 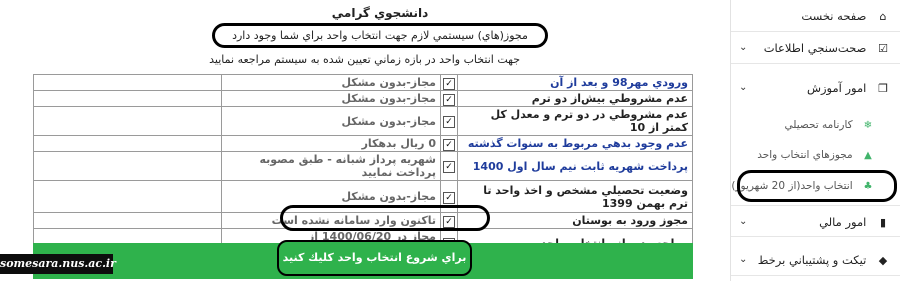 What do you see at coordinates (380, 13) in the screenshot?
I see `greeting-title: دانشجوي گرامي` at bounding box center [380, 13].